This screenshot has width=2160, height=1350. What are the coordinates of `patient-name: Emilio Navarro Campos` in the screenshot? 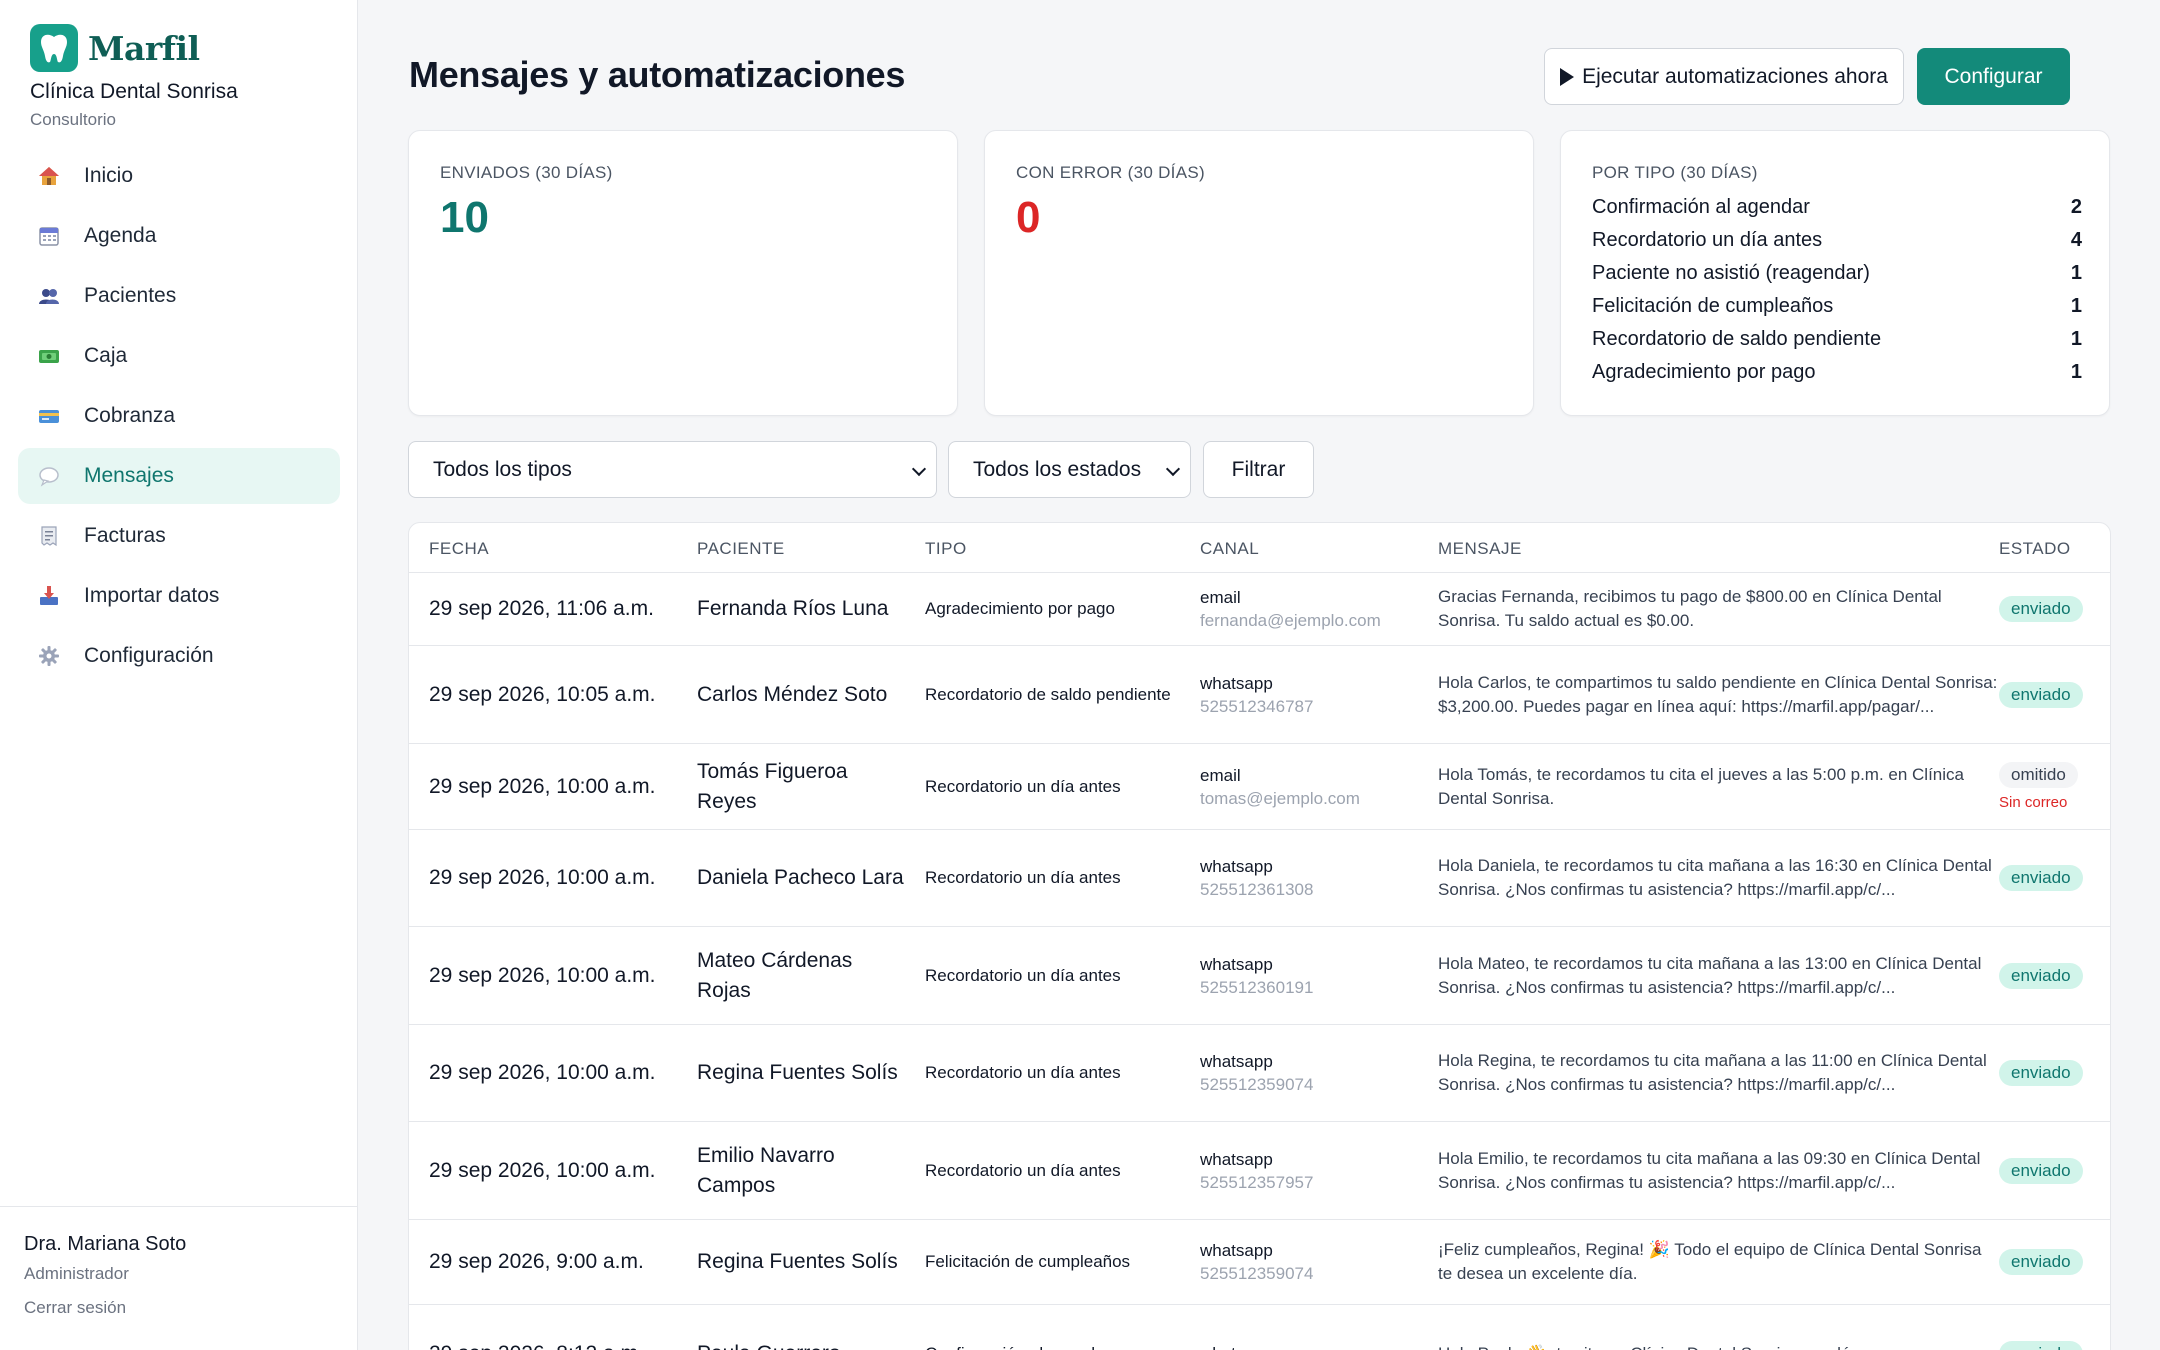 It's located at (802, 1171).